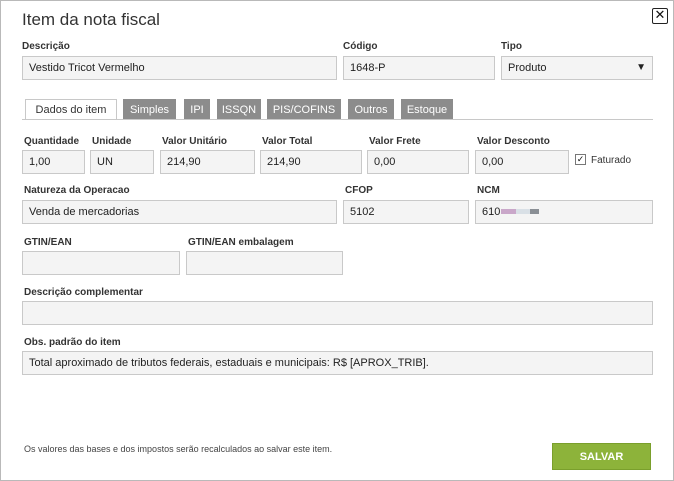 This screenshot has width=674, height=481. What do you see at coordinates (195, 141) in the screenshot?
I see `valor-unitario-label: Valor Unitário` at bounding box center [195, 141].